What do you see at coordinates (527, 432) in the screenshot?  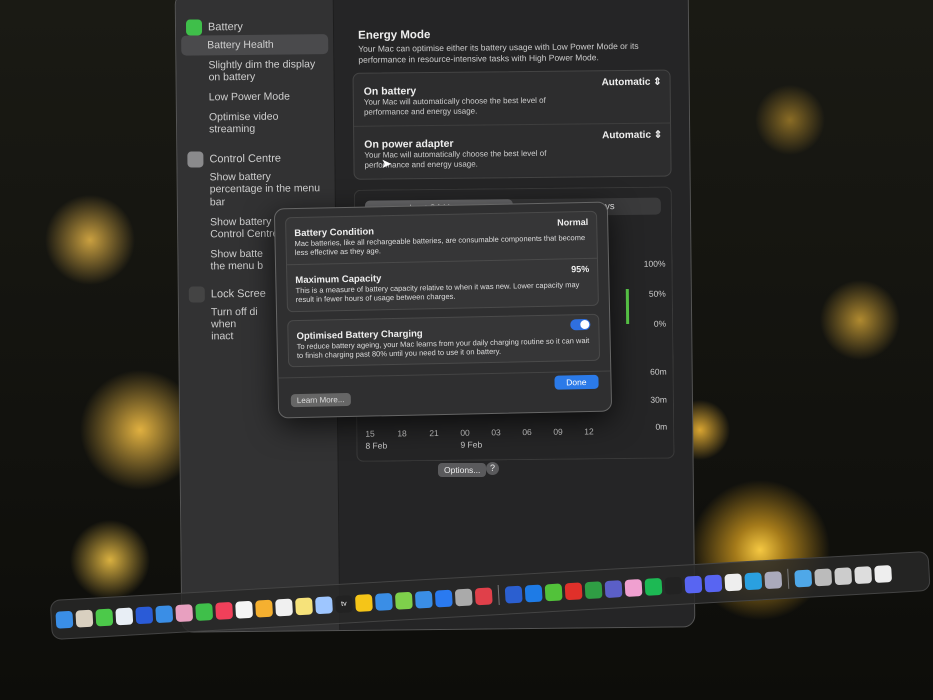 I see `x-tick: 06` at bounding box center [527, 432].